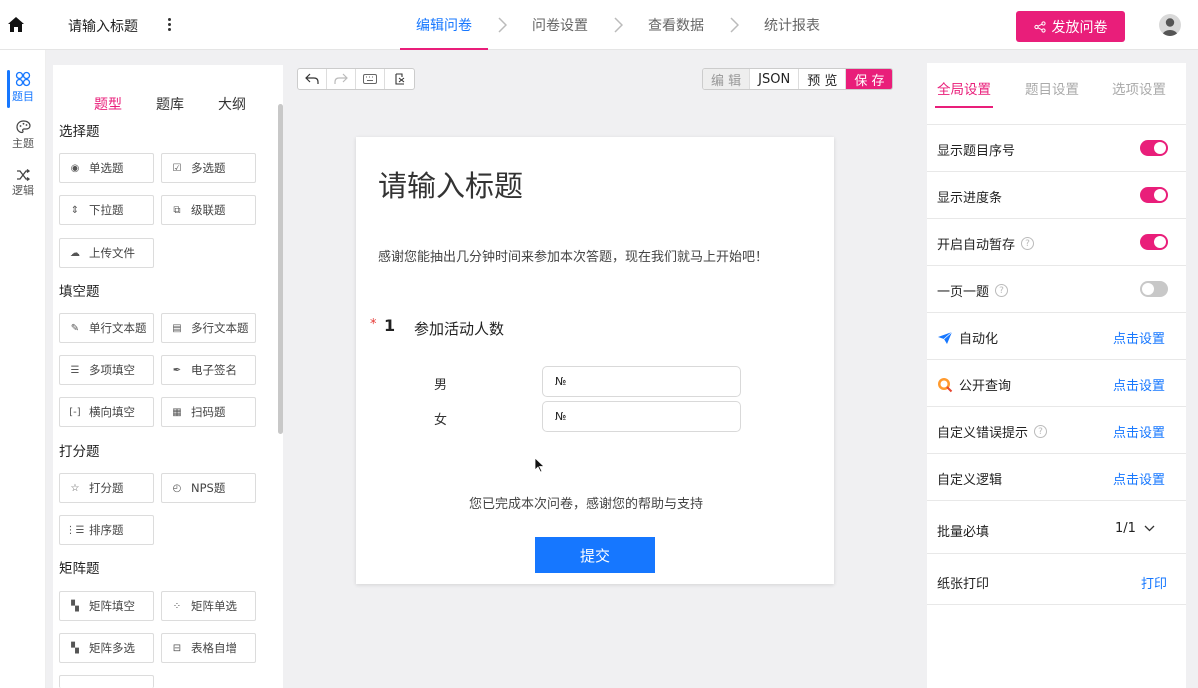 The width and height of the screenshot is (1198, 688). What do you see at coordinates (983, 433) in the screenshot?
I see `setting-label: 自定义错误提示` at bounding box center [983, 433].